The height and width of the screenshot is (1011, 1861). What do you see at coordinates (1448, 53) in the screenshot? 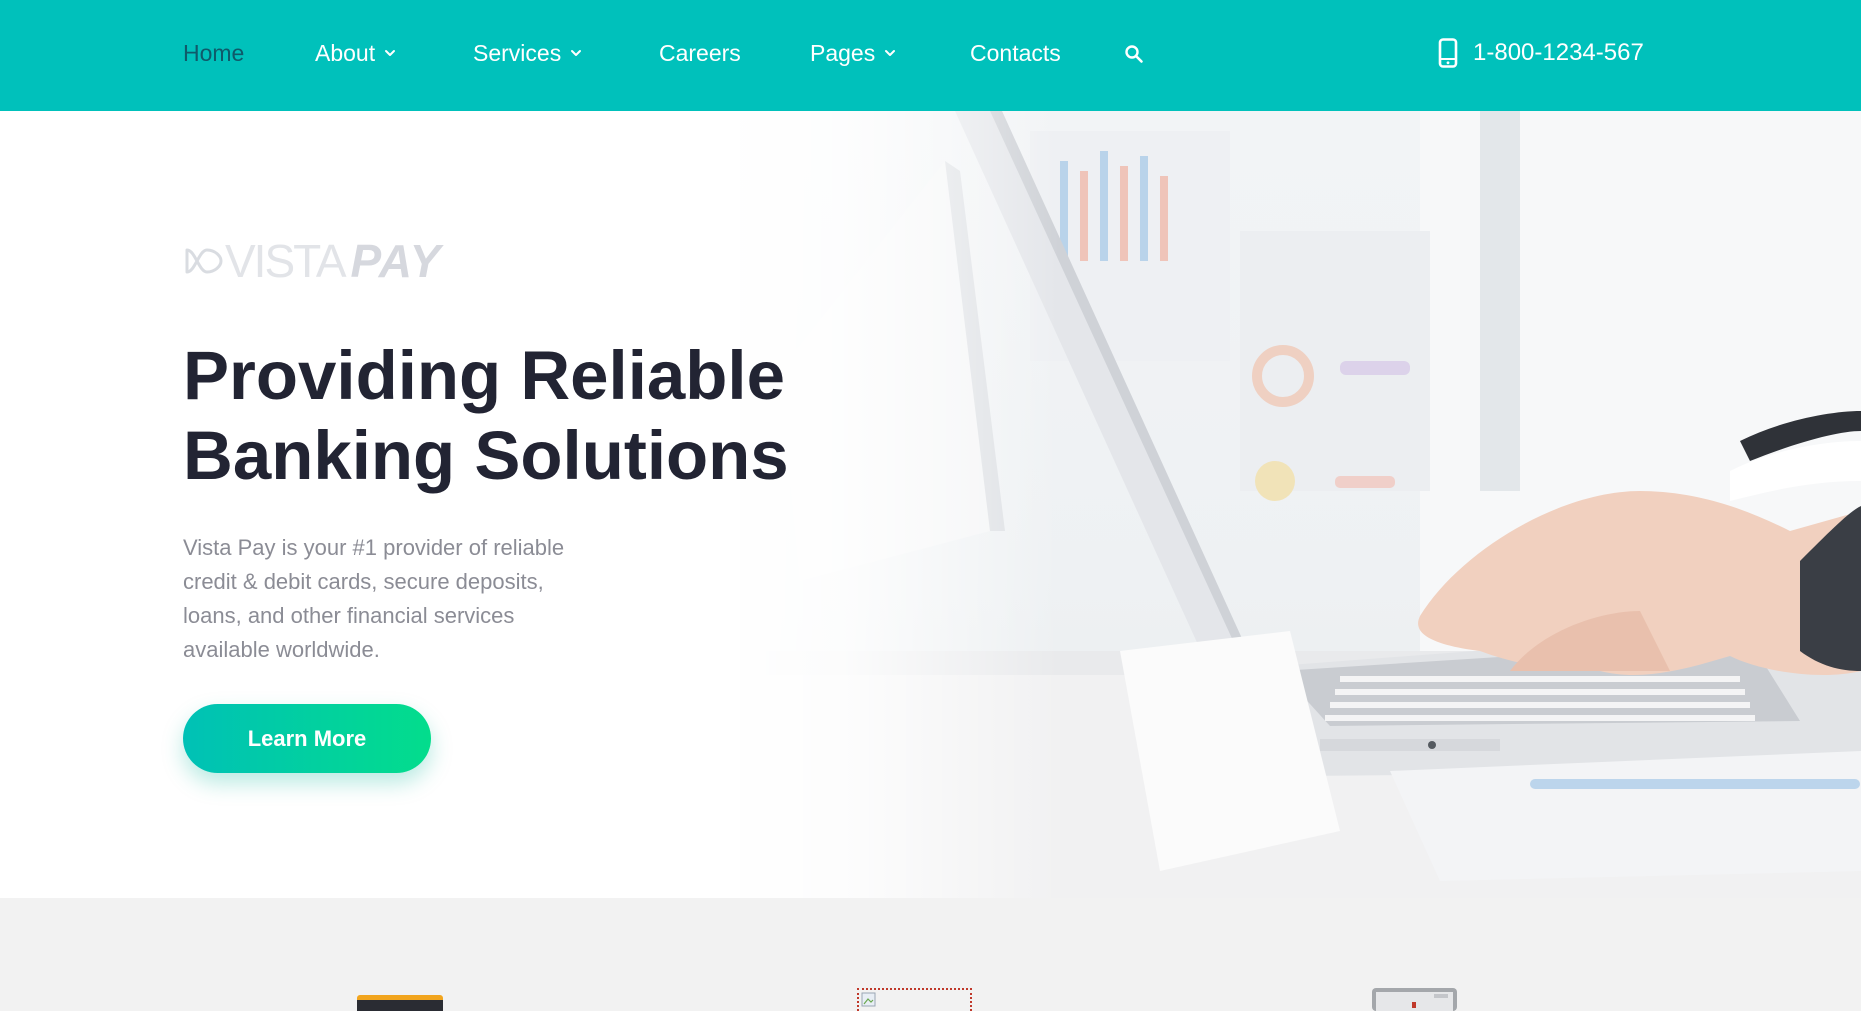
I see `mobile-phone-icon` at bounding box center [1448, 53].